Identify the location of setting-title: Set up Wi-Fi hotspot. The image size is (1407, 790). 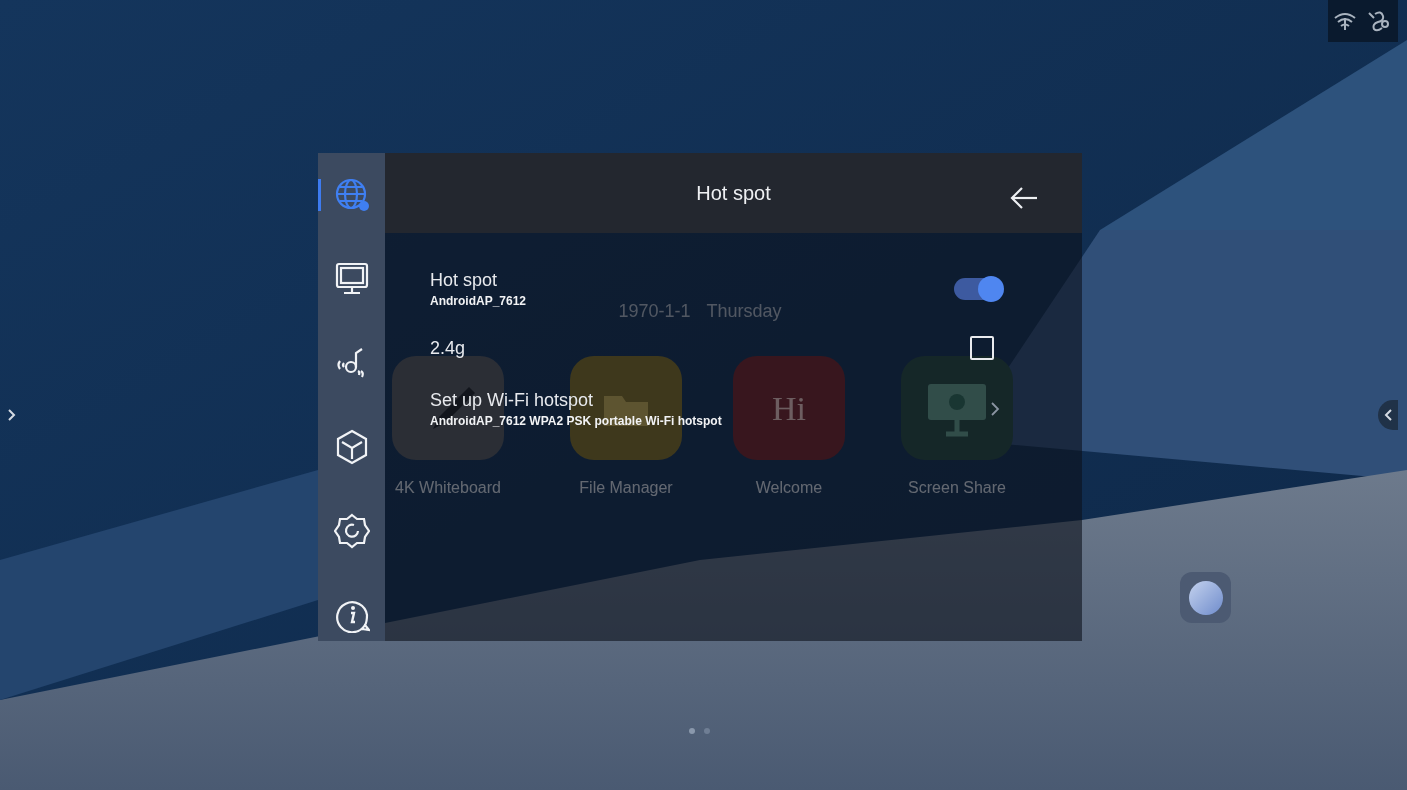
(512, 400).